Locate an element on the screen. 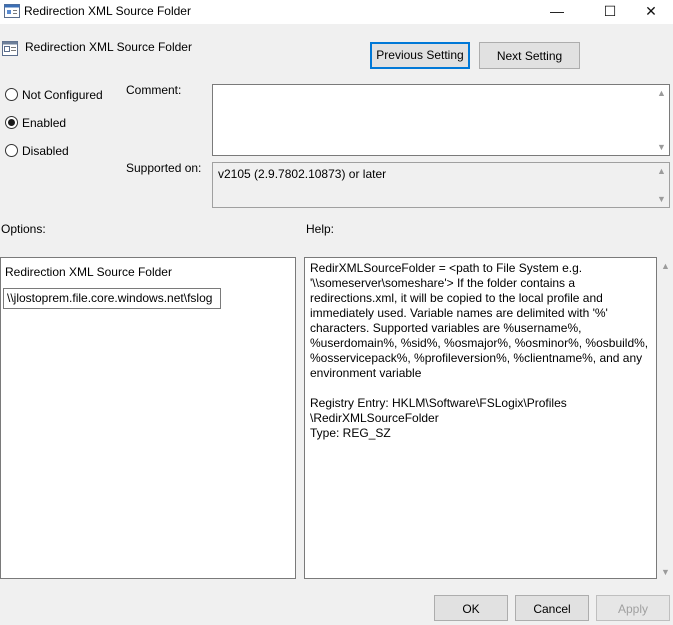  radio-not-configured: Not Configured is located at coordinates (54, 95).